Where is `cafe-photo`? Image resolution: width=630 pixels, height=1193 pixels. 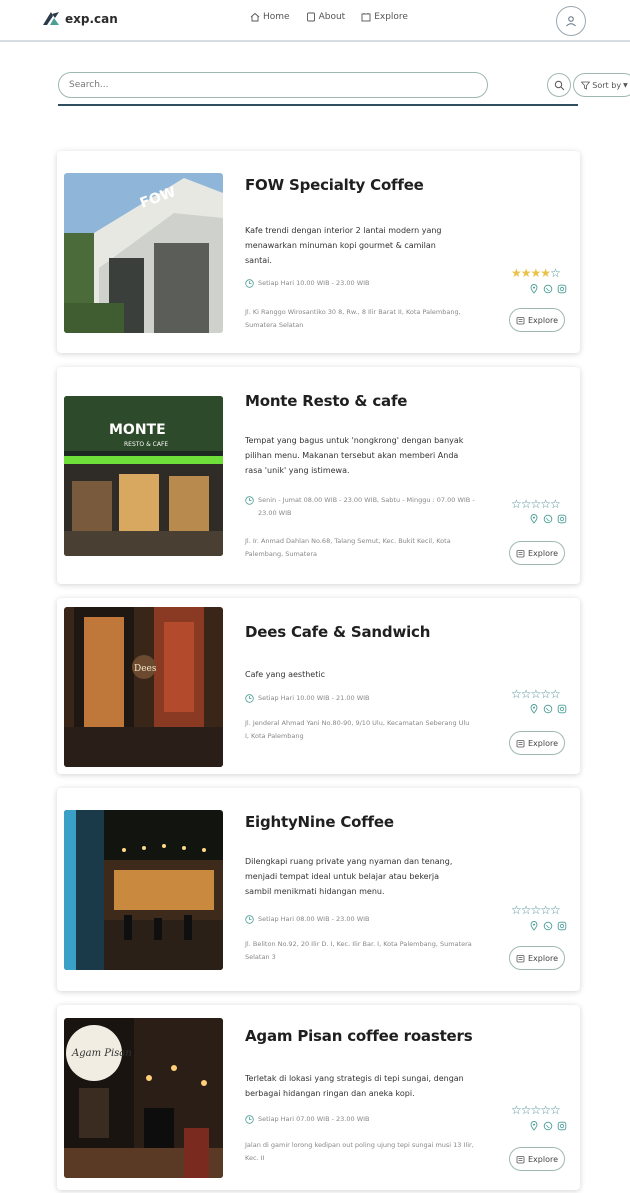 cafe-photo is located at coordinates (143, 890).